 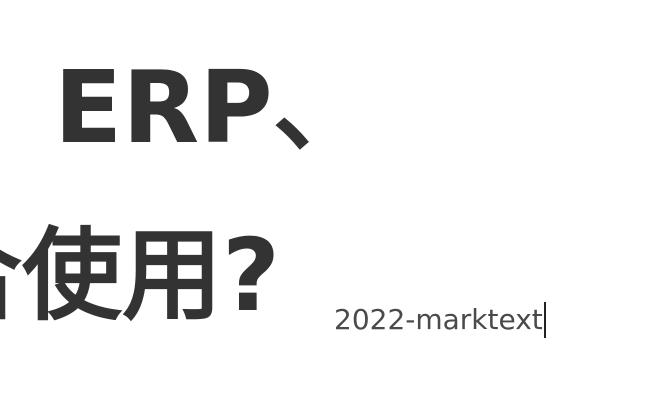 I want to click on typed-text: 2022-marktext, so click(x=438, y=319).